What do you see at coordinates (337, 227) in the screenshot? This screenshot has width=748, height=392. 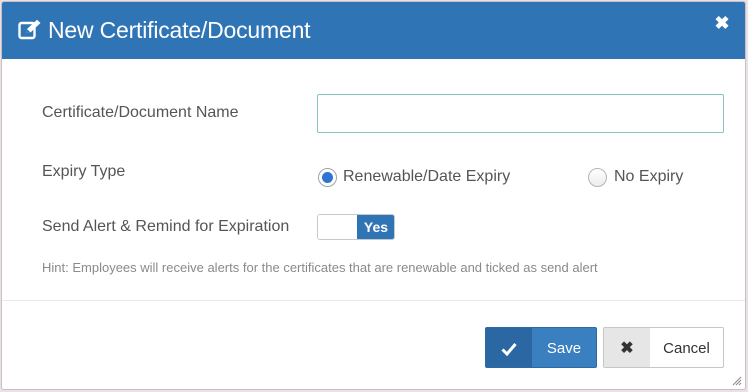 I see `toggle-knob` at bounding box center [337, 227].